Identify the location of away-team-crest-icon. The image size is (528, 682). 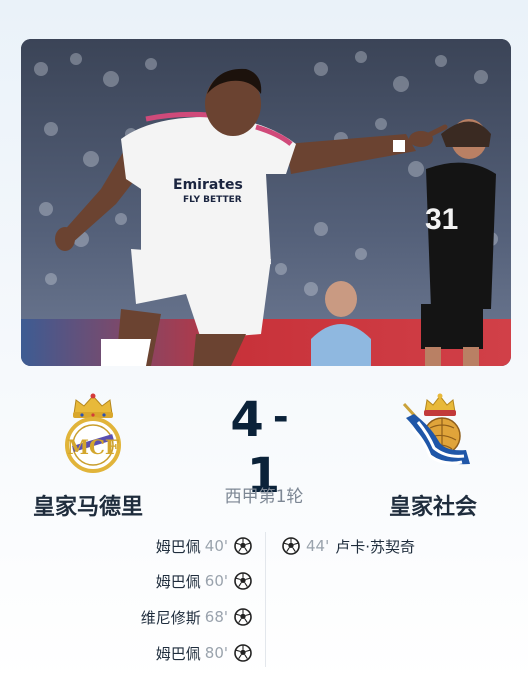
(437, 433).